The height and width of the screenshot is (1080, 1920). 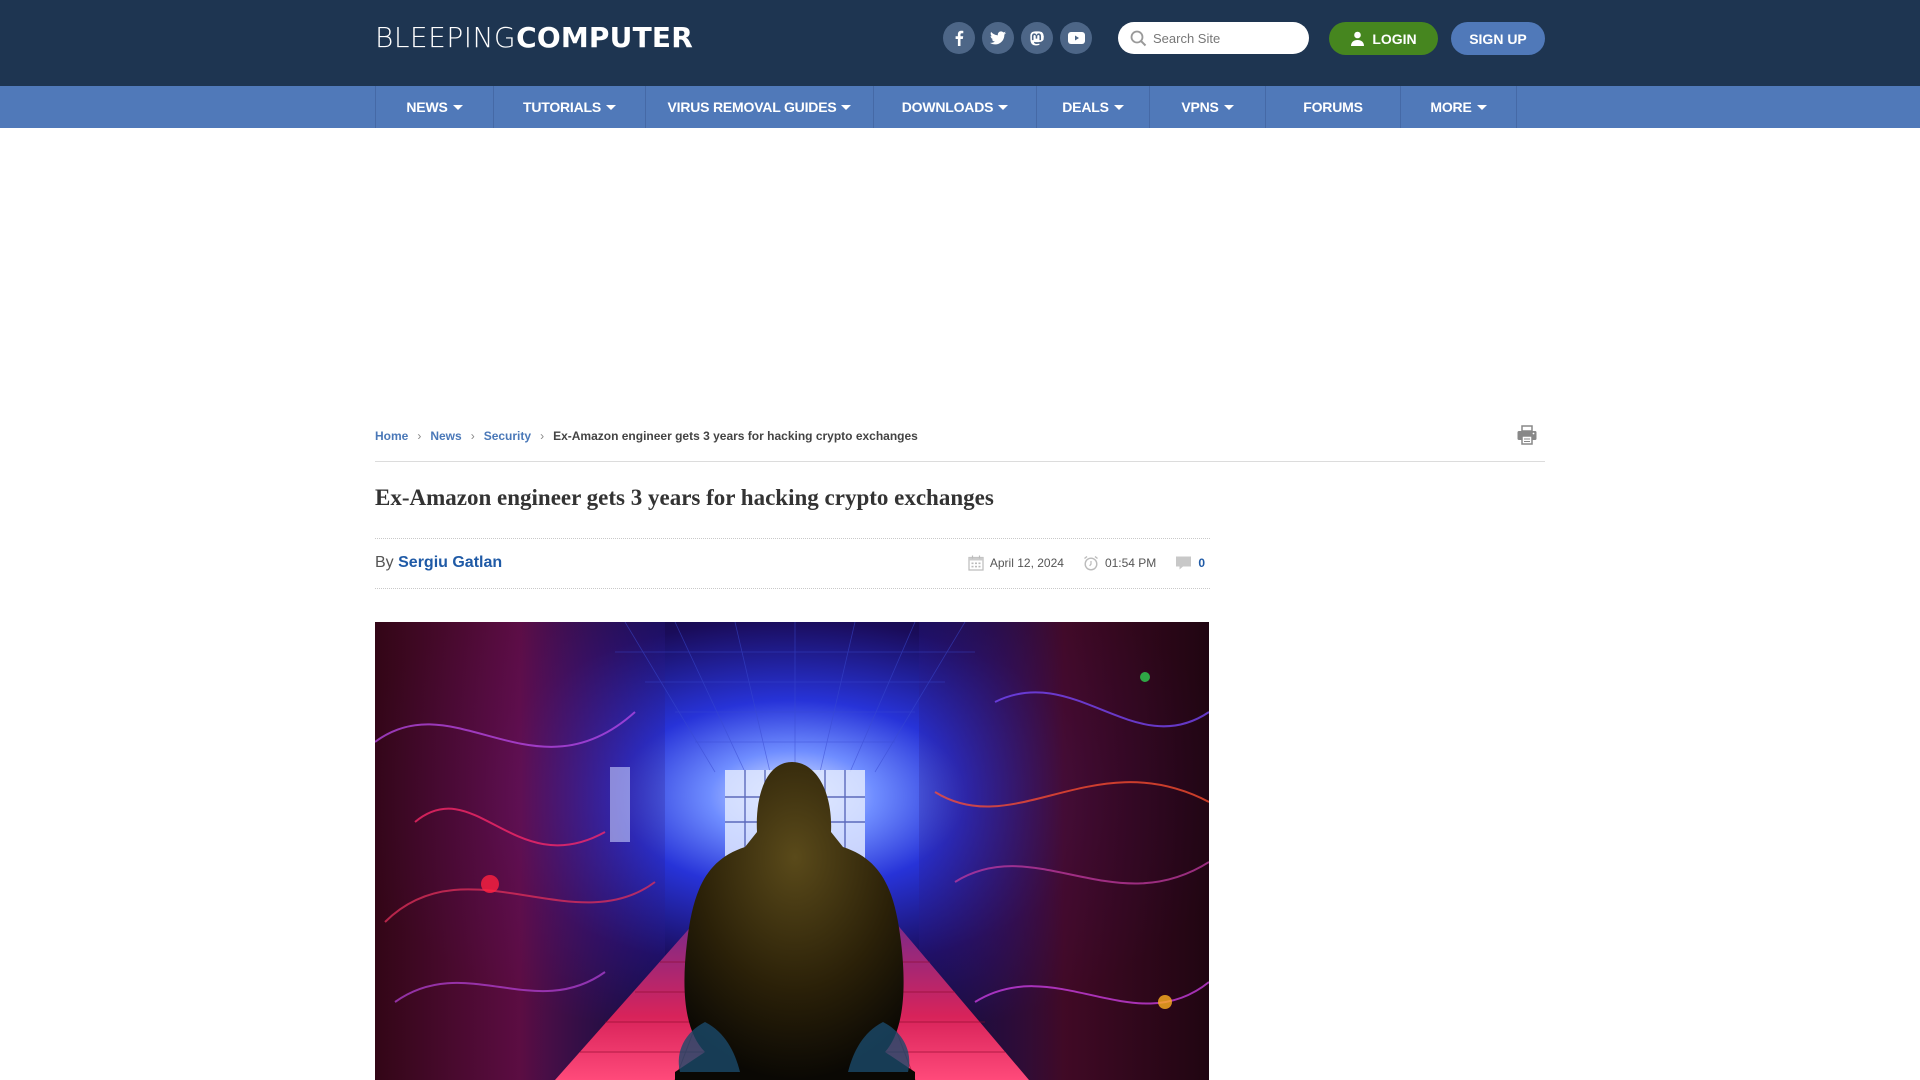 I want to click on site-logo: BLEEPINGCOMPUTER, so click(x=534, y=38).